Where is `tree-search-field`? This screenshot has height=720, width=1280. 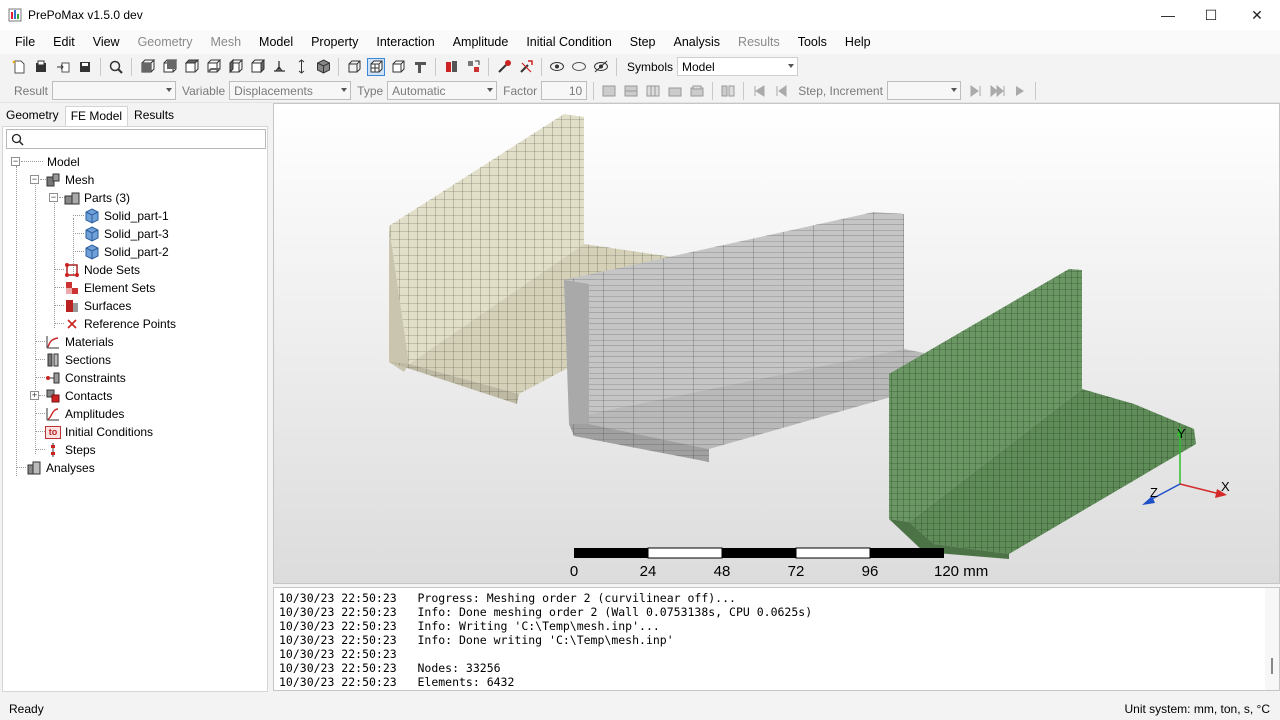
tree-search-field is located at coordinates (136, 139).